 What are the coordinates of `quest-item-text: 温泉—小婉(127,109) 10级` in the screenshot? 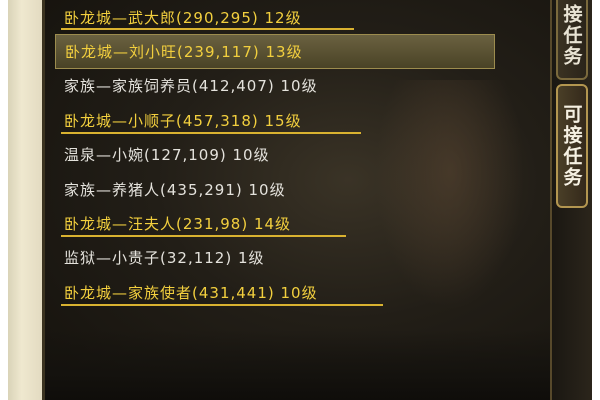 It's located at (167, 155).